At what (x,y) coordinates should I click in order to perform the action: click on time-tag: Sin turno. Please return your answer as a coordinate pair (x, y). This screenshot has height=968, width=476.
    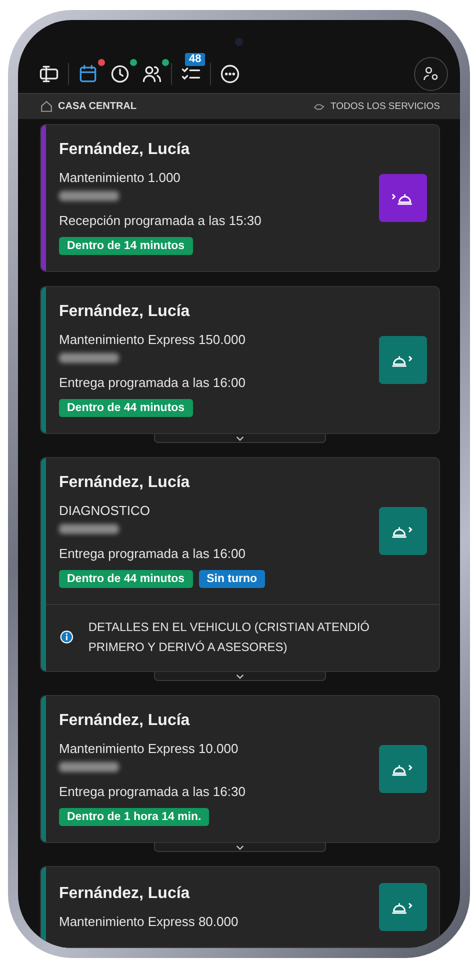
    Looking at the image, I should click on (232, 579).